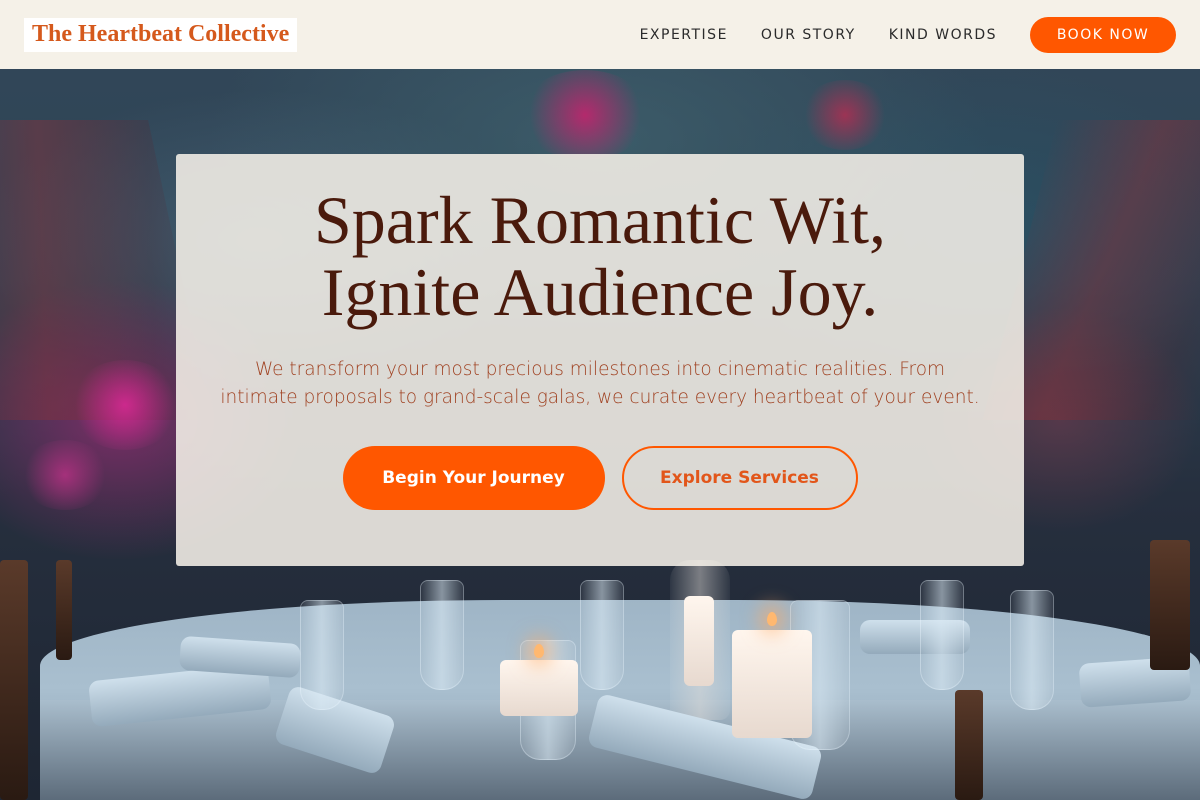 Image resolution: width=1200 pixels, height=800 pixels. Describe the element at coordinates (161, 34) in the screenshot. I see `brand-logo: The Heartbeat Collective` at that location.